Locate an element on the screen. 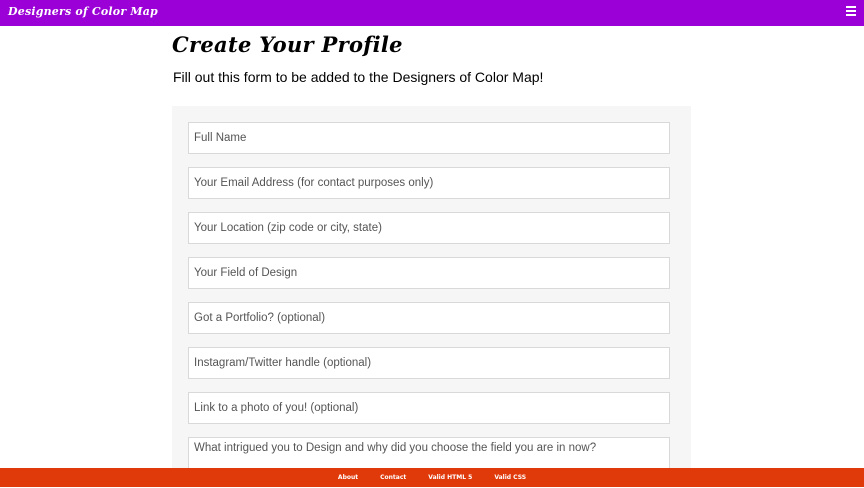 This screenshot has height=488, width=864. footer-link-valid-html: Valid HTML 5 is located at coordinates (450, 477).